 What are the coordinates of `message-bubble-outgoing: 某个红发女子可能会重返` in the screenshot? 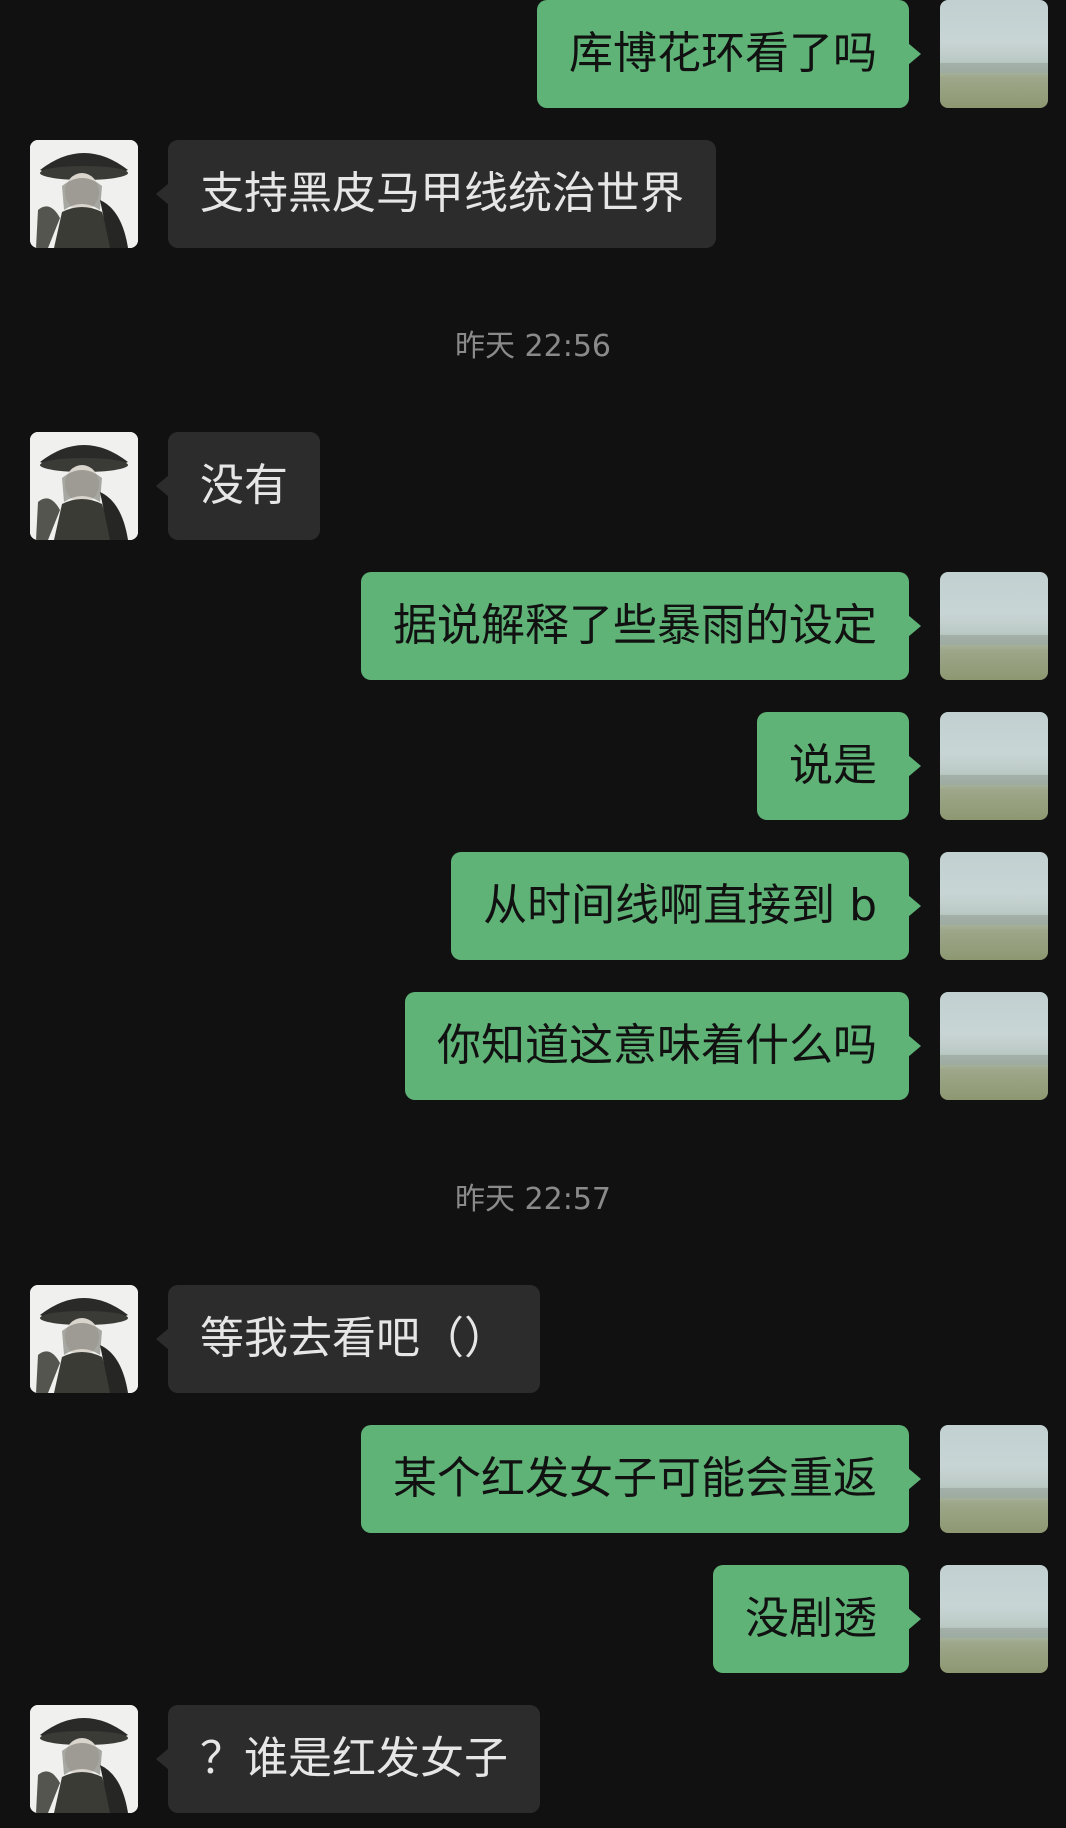 It's located at (635, 1479).